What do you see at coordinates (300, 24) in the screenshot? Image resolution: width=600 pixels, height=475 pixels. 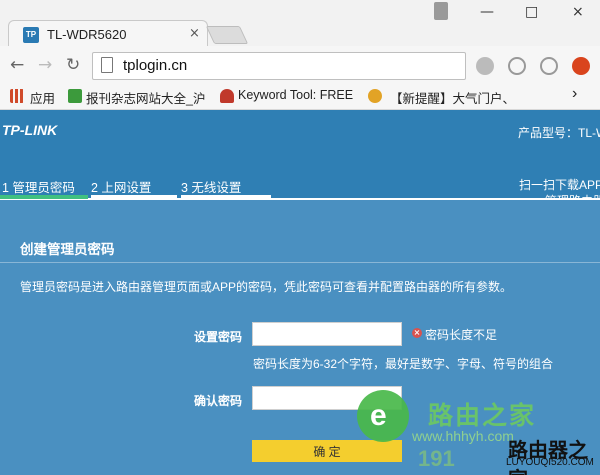 I see `browser-titlebar: TP TL-WDR5620 × — □ ×` at bounding box center [300, 24].